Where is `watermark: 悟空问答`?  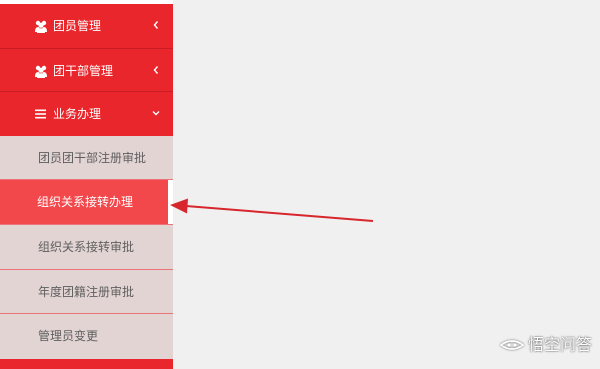
watermark: 悟空问答 is located at coordinates (545, 345).